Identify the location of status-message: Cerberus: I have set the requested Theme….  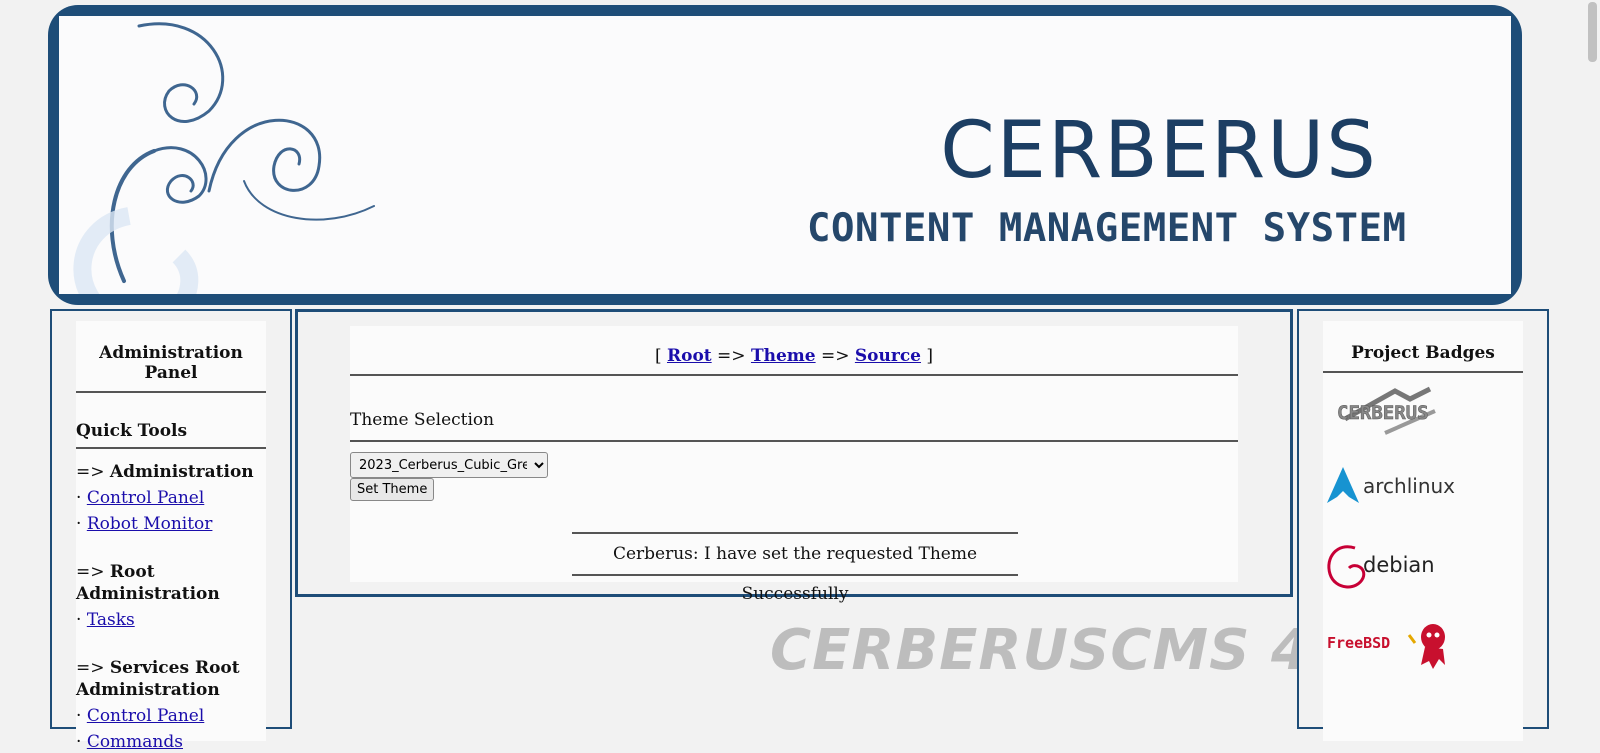
(795, 568).